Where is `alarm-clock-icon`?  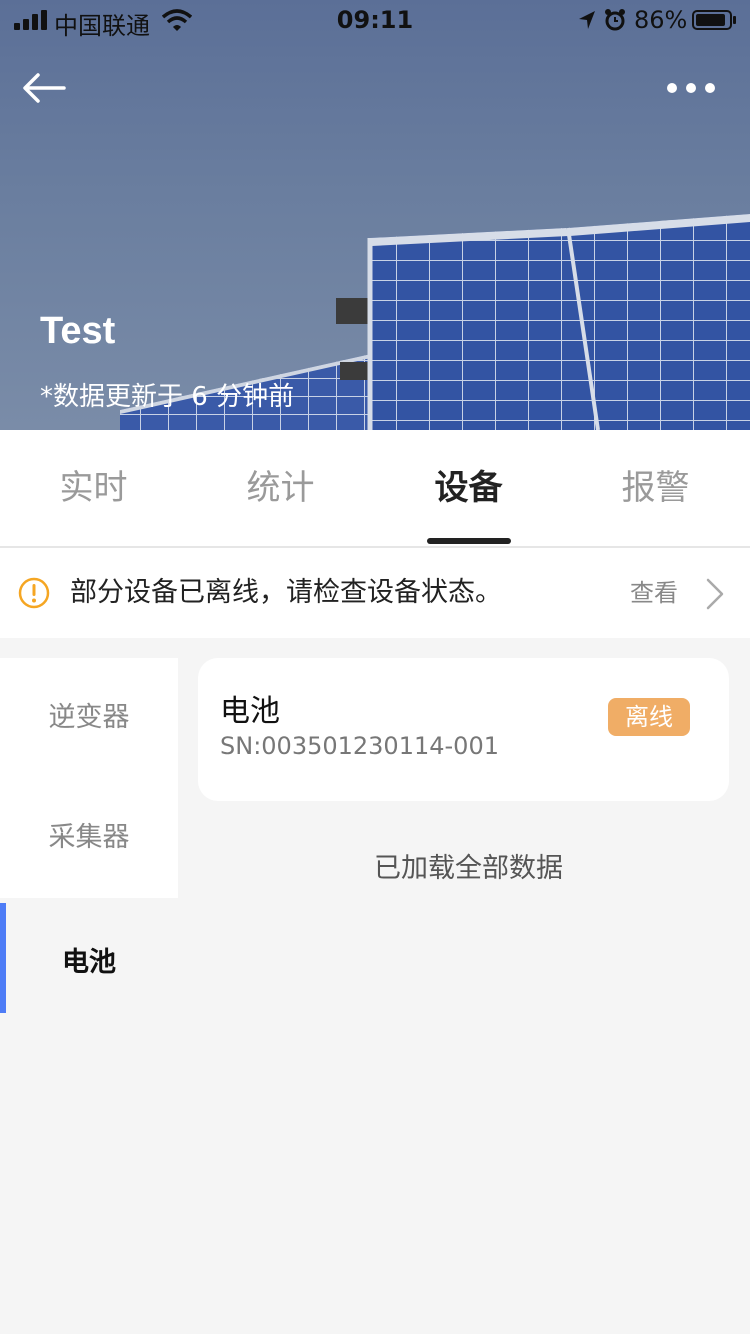
alarm-clock-icon is located at coordinates (615, 20).